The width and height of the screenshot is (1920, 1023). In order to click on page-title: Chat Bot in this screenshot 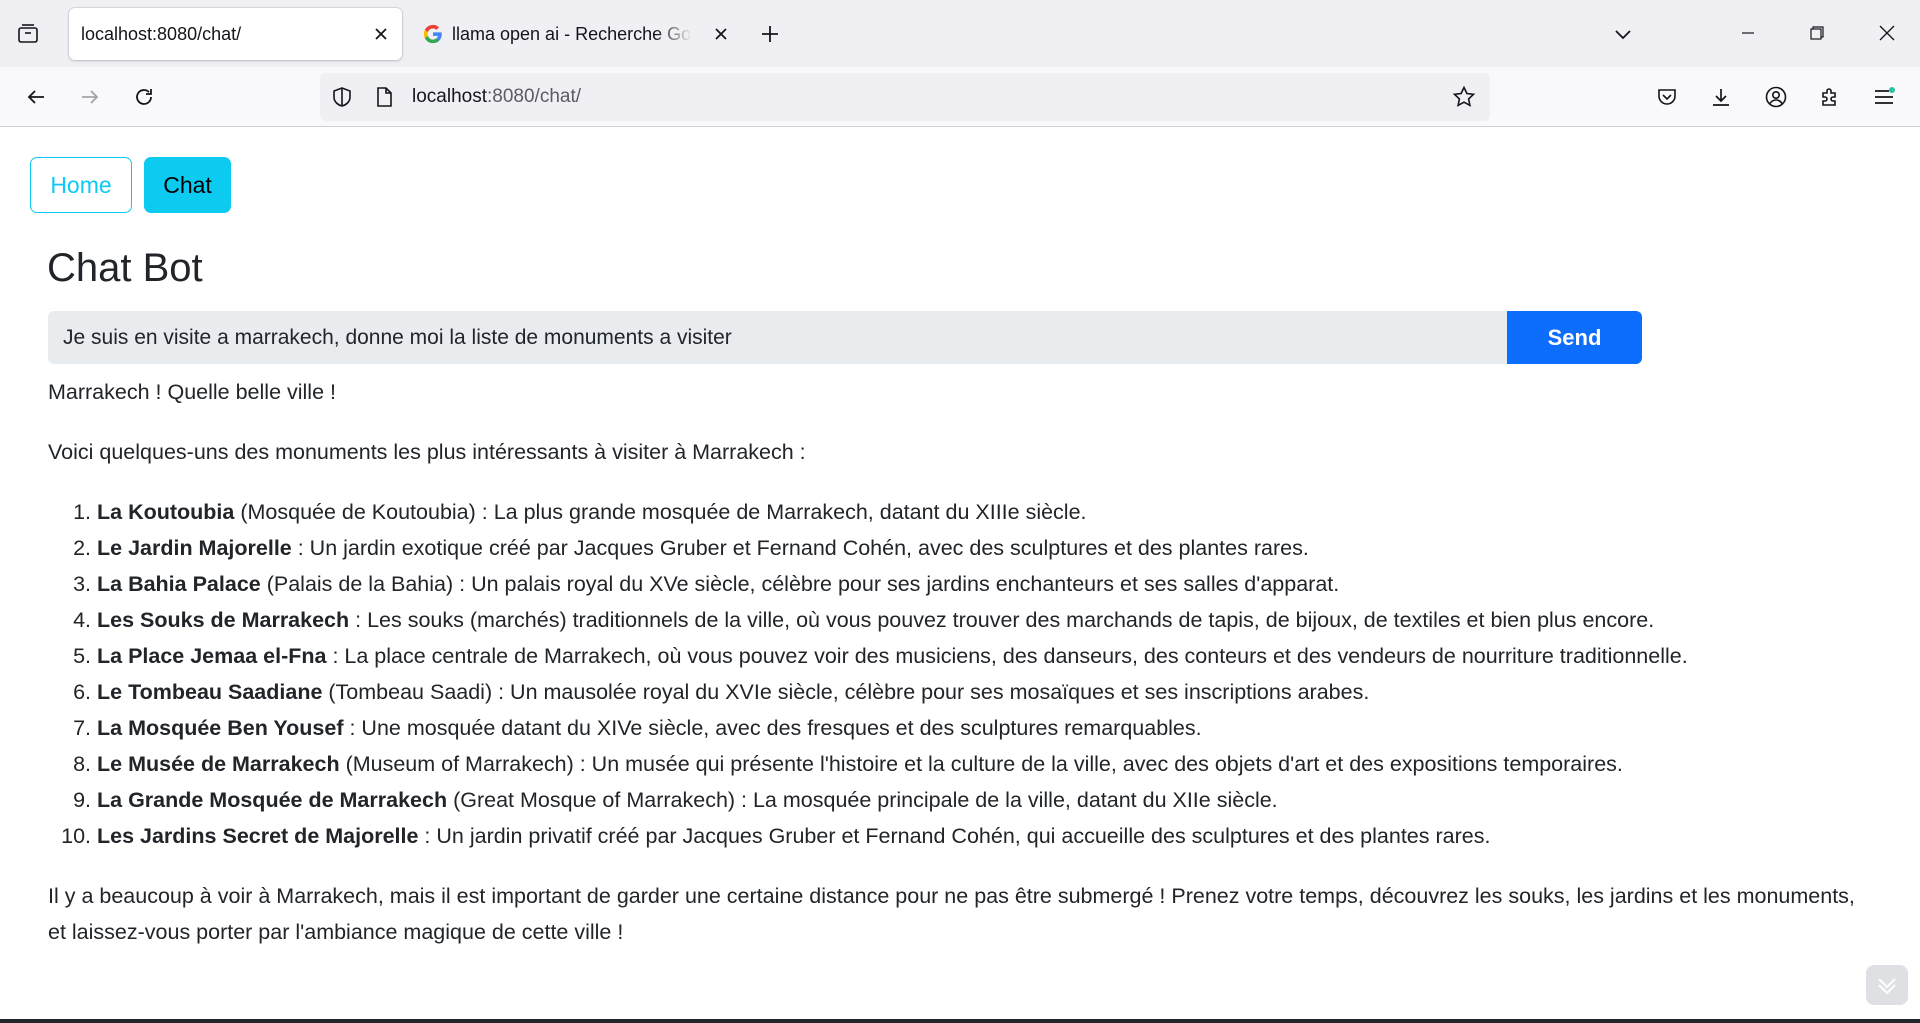, I will do `click(125, 268)`.